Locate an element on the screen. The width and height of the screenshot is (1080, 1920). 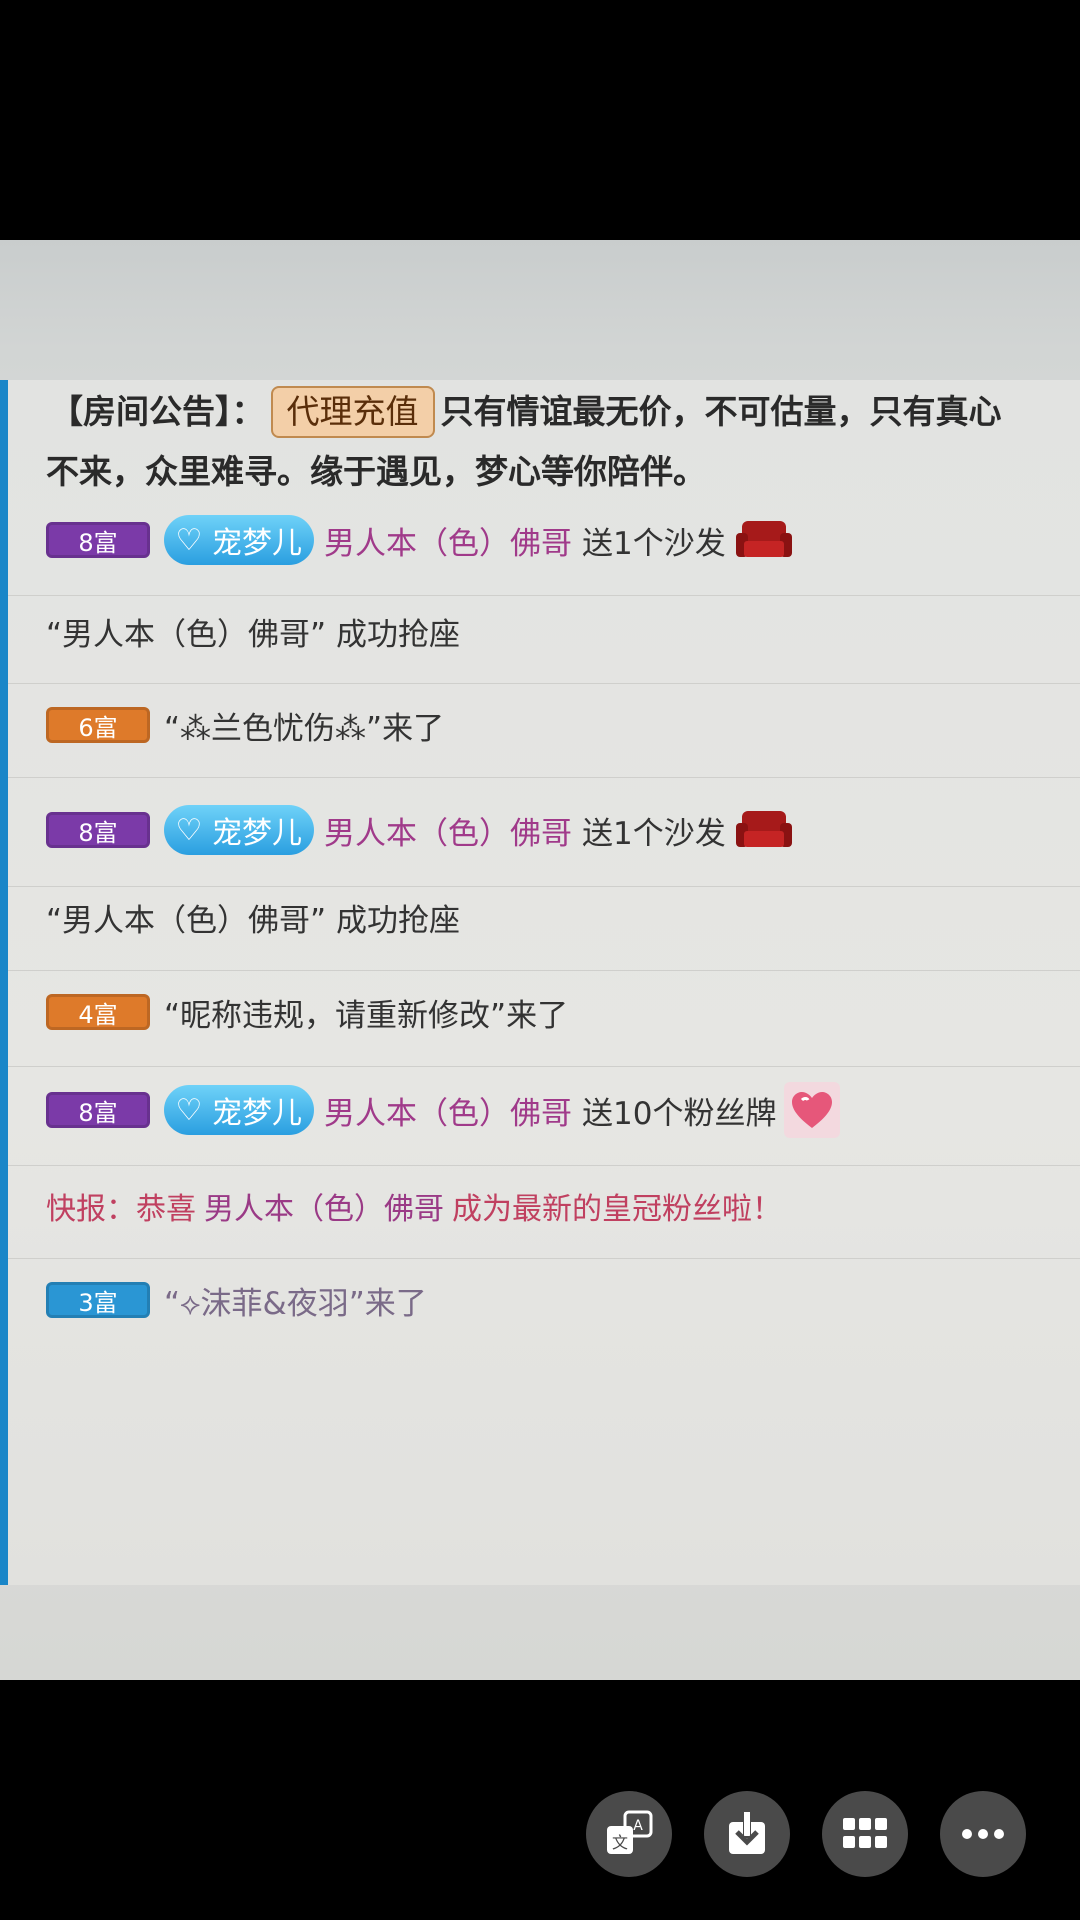
chat-message: 快报：恭喜 男人本（色）佛哥 成为最新的皇冠粉丝啦！ is located at coordinates (414, 1206).